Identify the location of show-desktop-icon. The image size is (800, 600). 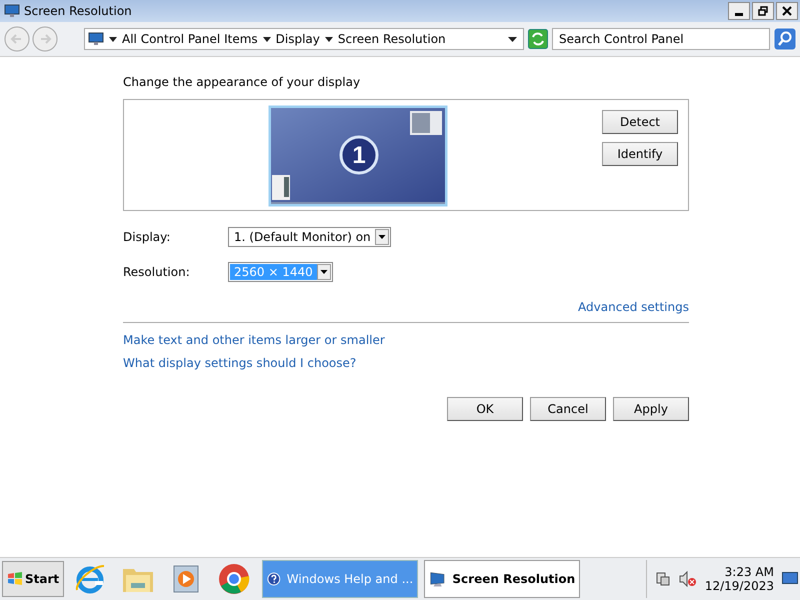
(790, 579).